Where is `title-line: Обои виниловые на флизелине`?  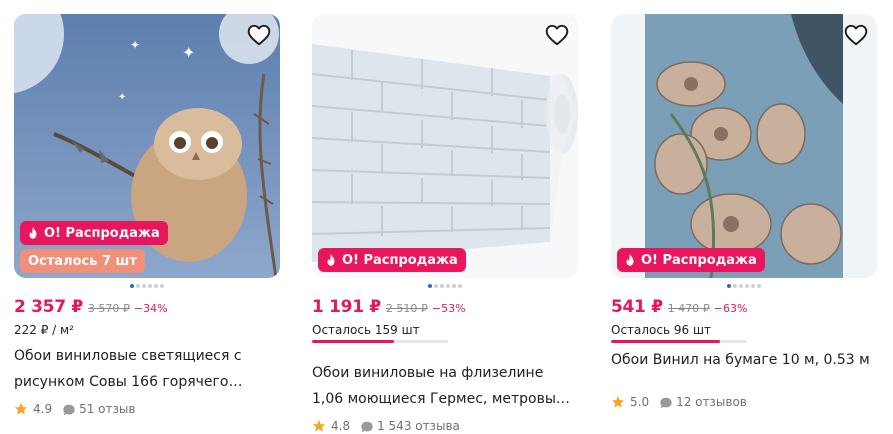
title-line: Обои виниловые на флизелине is located at coordinates (445, 373).